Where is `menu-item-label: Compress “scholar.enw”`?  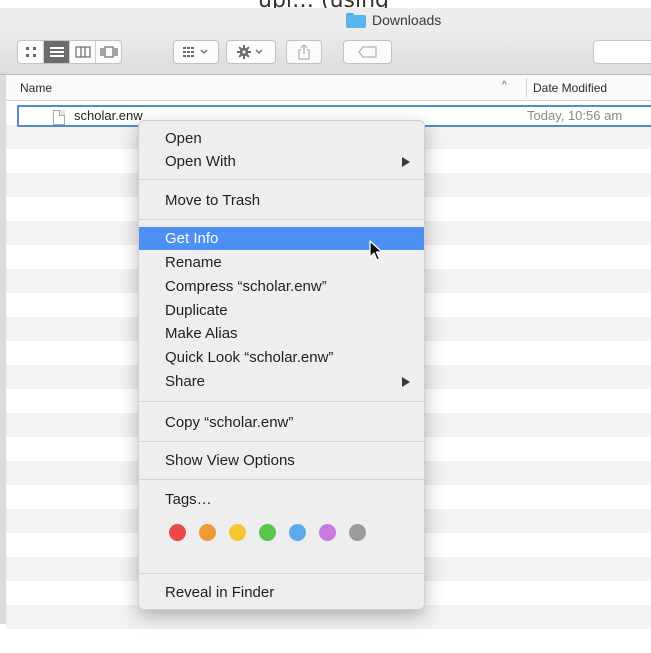
menu-item-label: Compress “scholar.enw” is located at coordinates (246, 286).